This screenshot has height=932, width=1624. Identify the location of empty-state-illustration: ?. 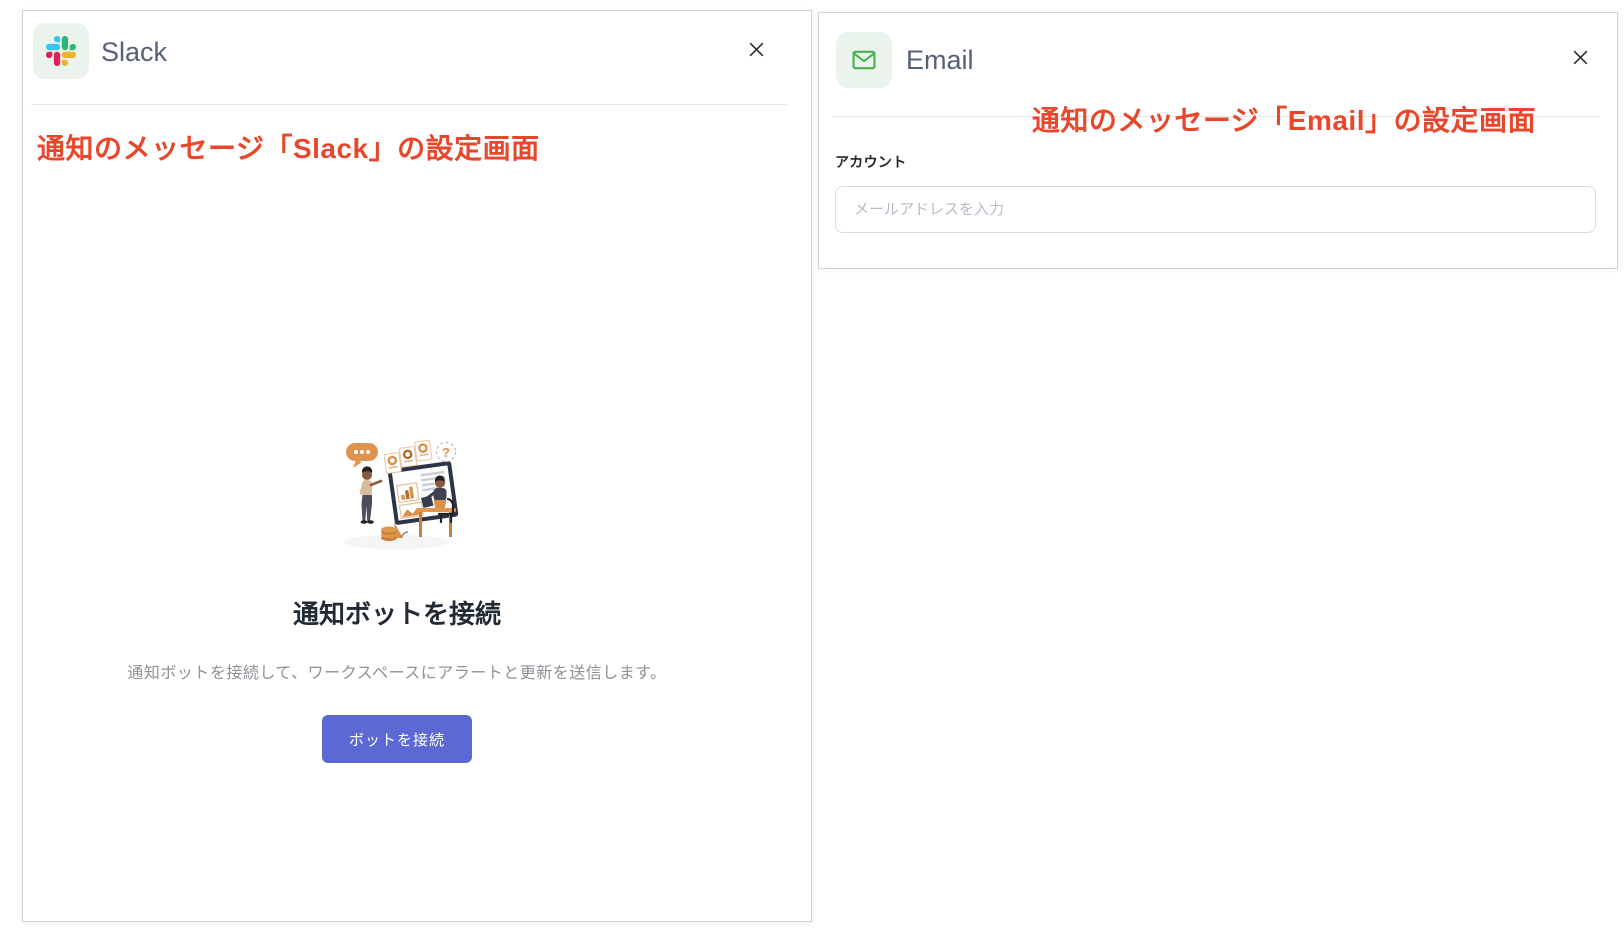
(401, 494).